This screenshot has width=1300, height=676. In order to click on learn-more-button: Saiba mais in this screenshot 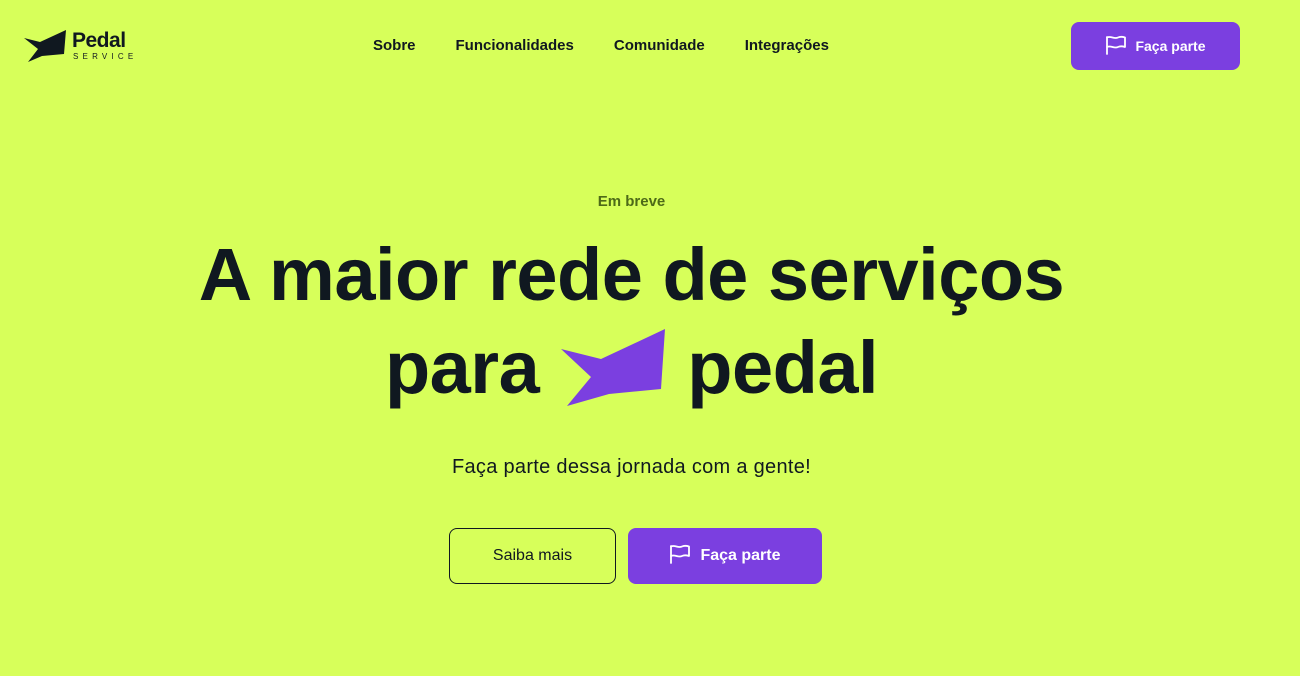, I will do `click(532, 556)`.